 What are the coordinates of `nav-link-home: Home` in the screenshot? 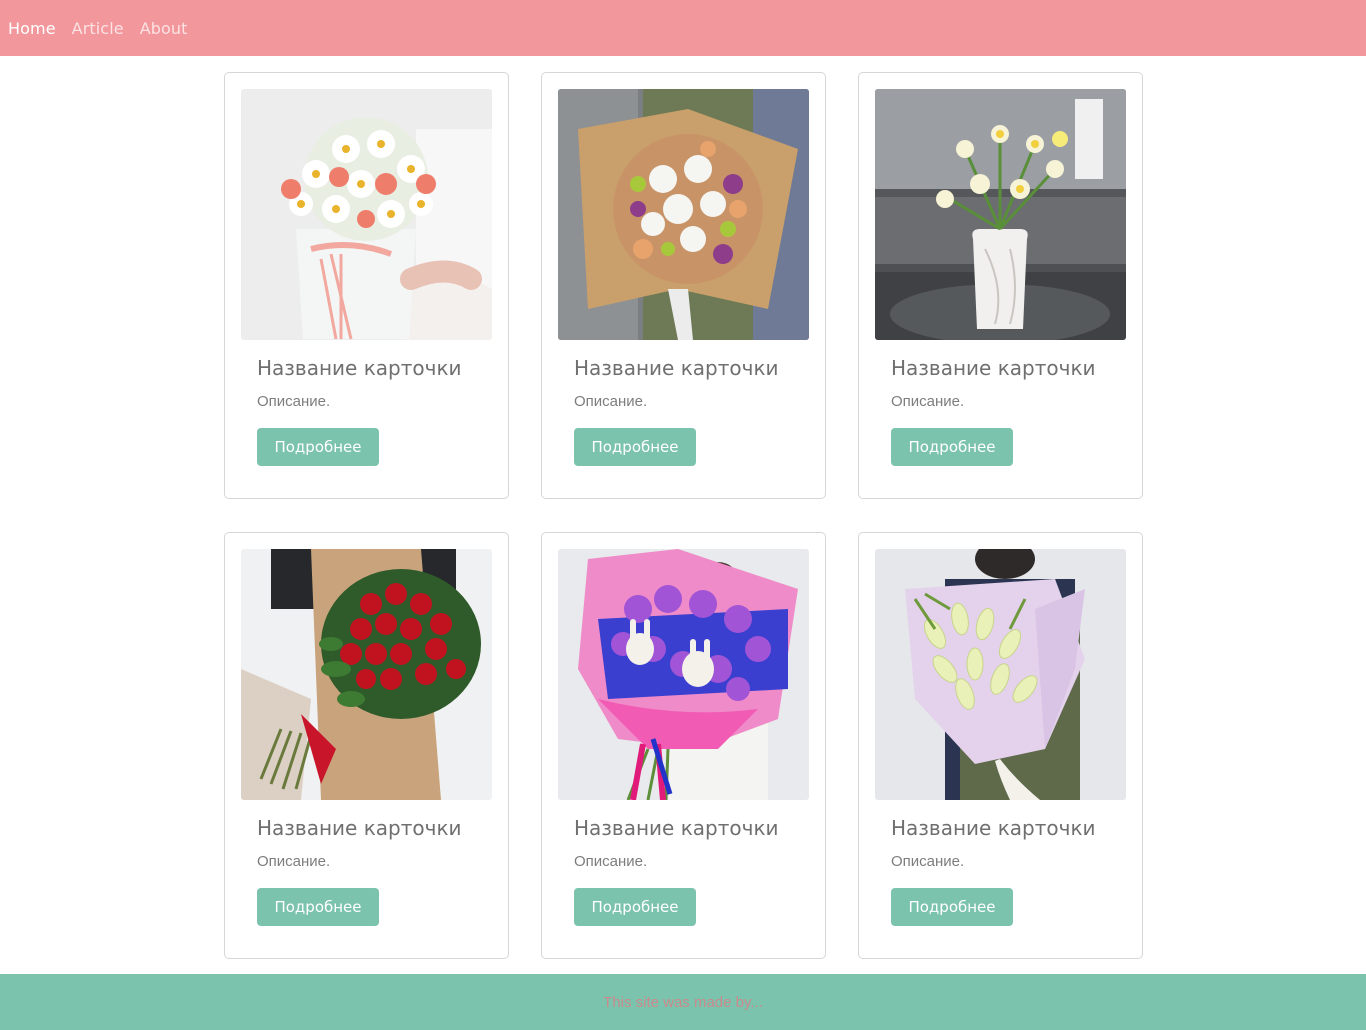 It's located at (32, 28).